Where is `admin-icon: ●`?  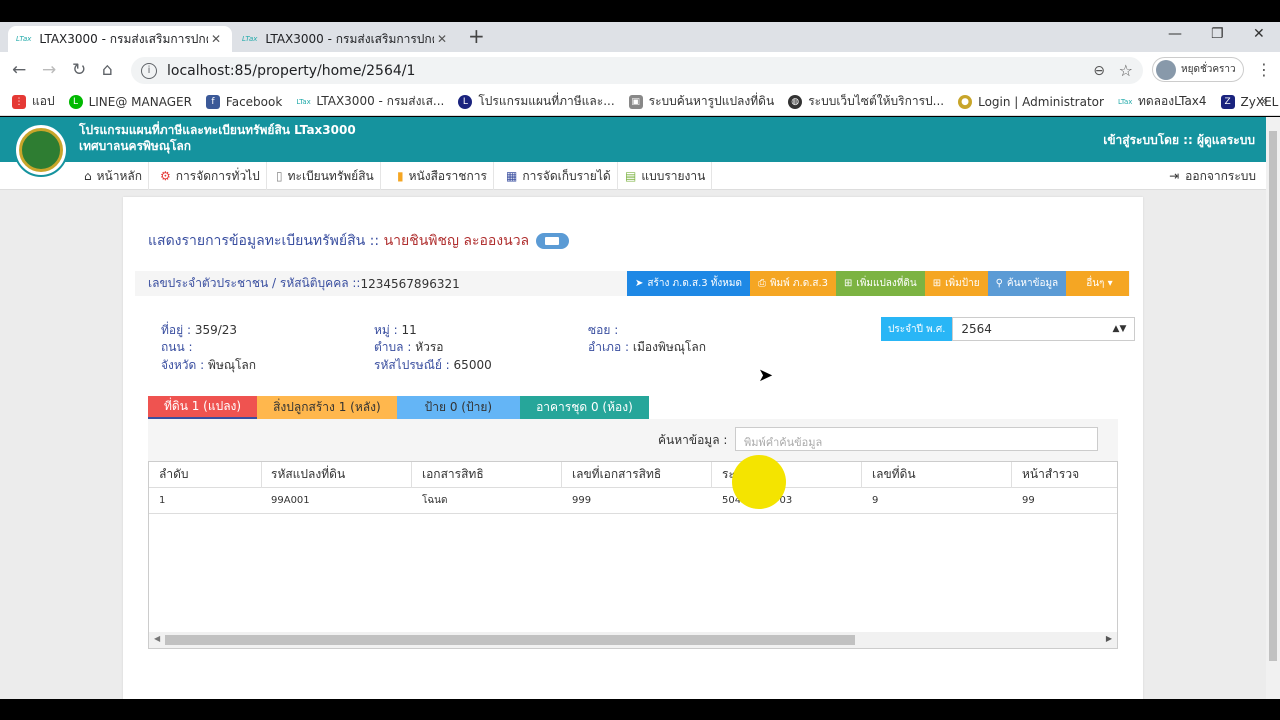
admin-icon: ● is located at coordinates (965, 101).